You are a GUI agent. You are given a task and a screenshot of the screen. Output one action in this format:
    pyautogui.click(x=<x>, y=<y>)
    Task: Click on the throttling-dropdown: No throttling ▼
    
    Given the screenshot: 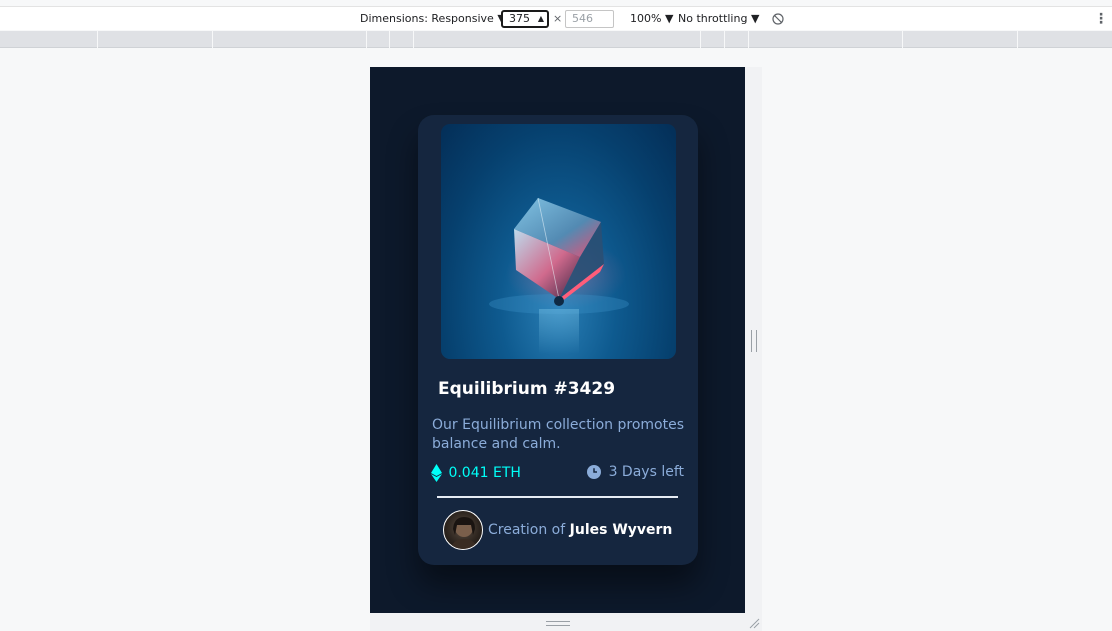 What is the action you would take?
    pyautogui.click(x=718, y=19)
    